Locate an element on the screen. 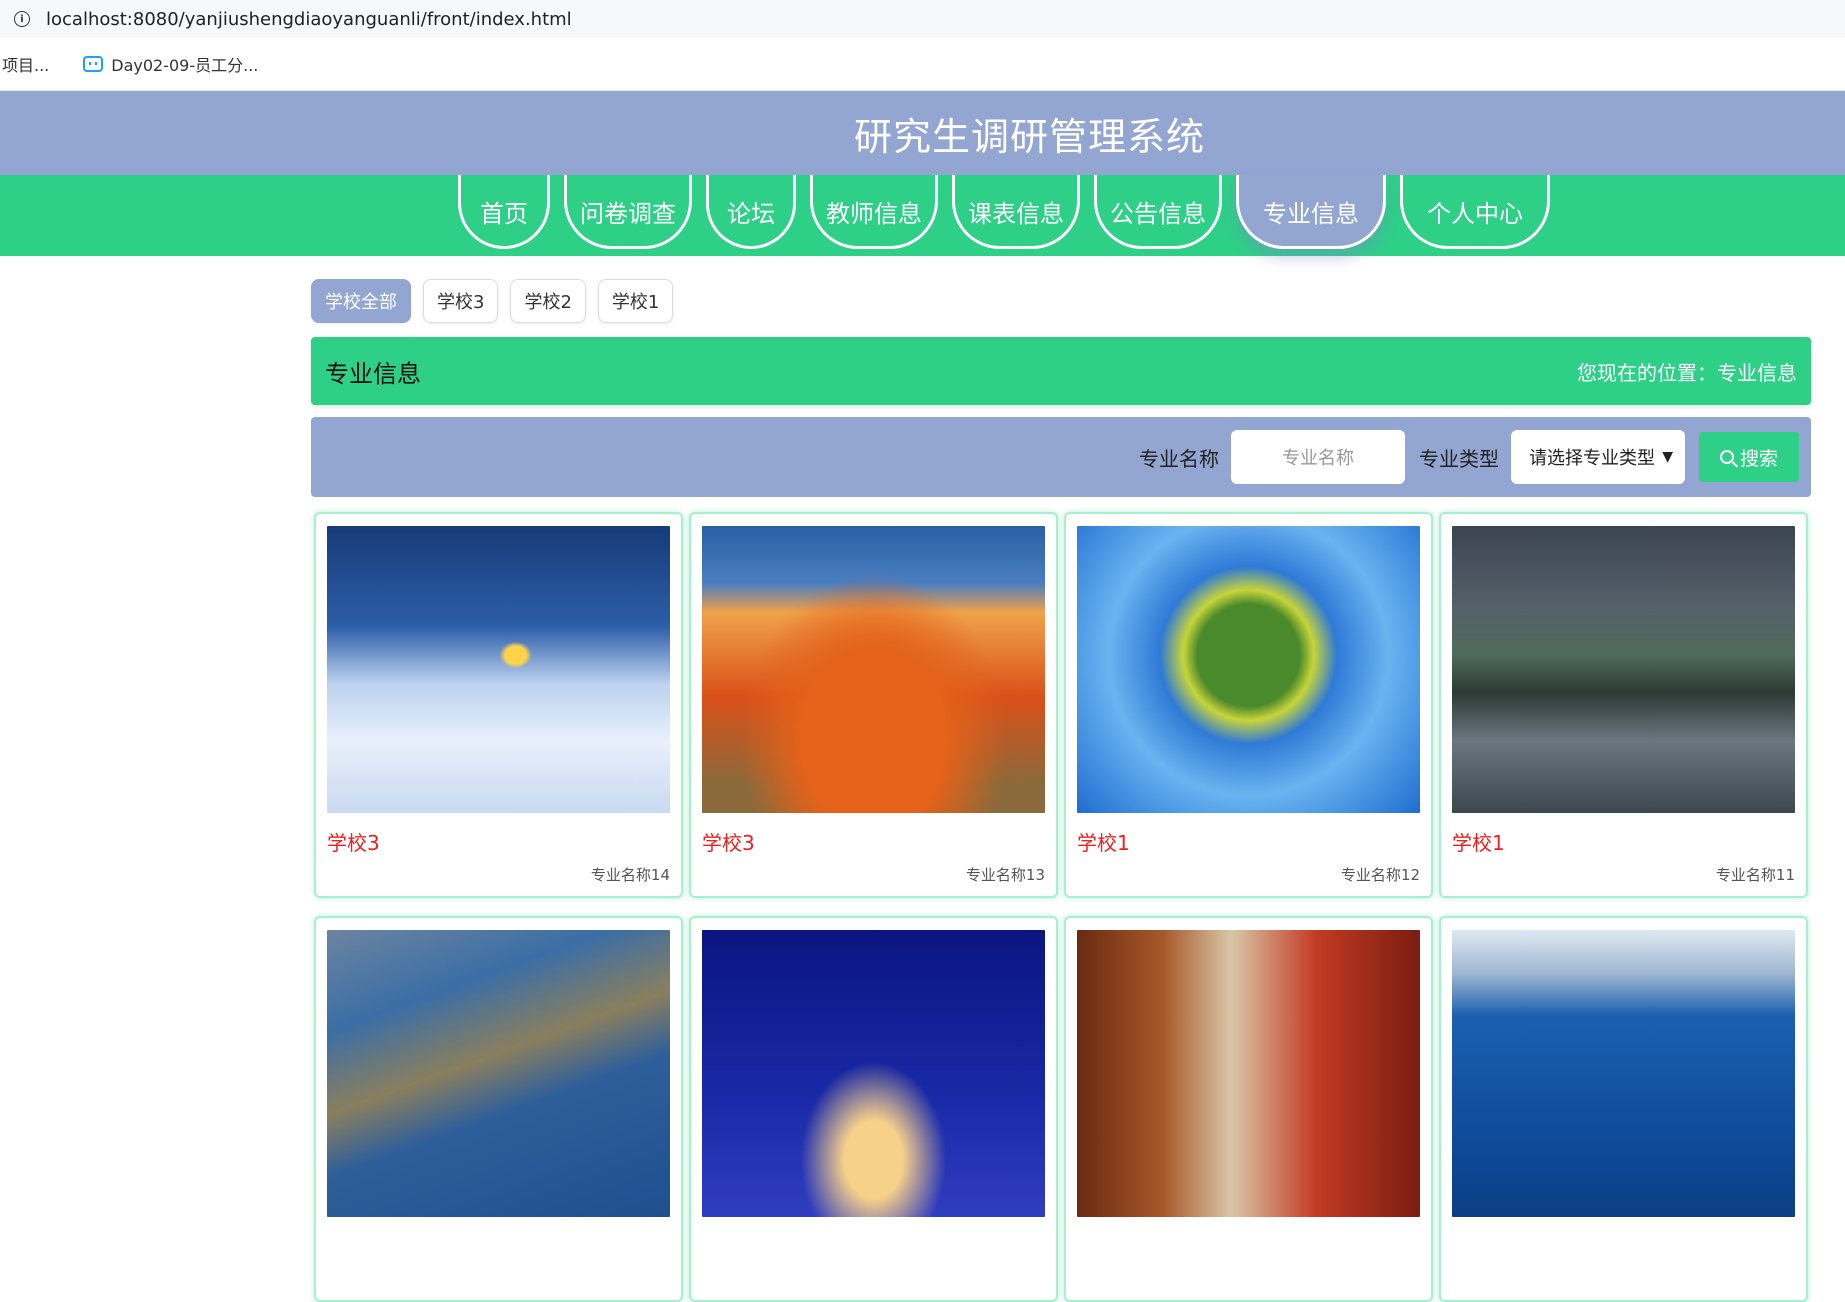 This screenshot has width=1845, height=1302. major-name: 专业名称12 is located at coordinates (1380, 875).